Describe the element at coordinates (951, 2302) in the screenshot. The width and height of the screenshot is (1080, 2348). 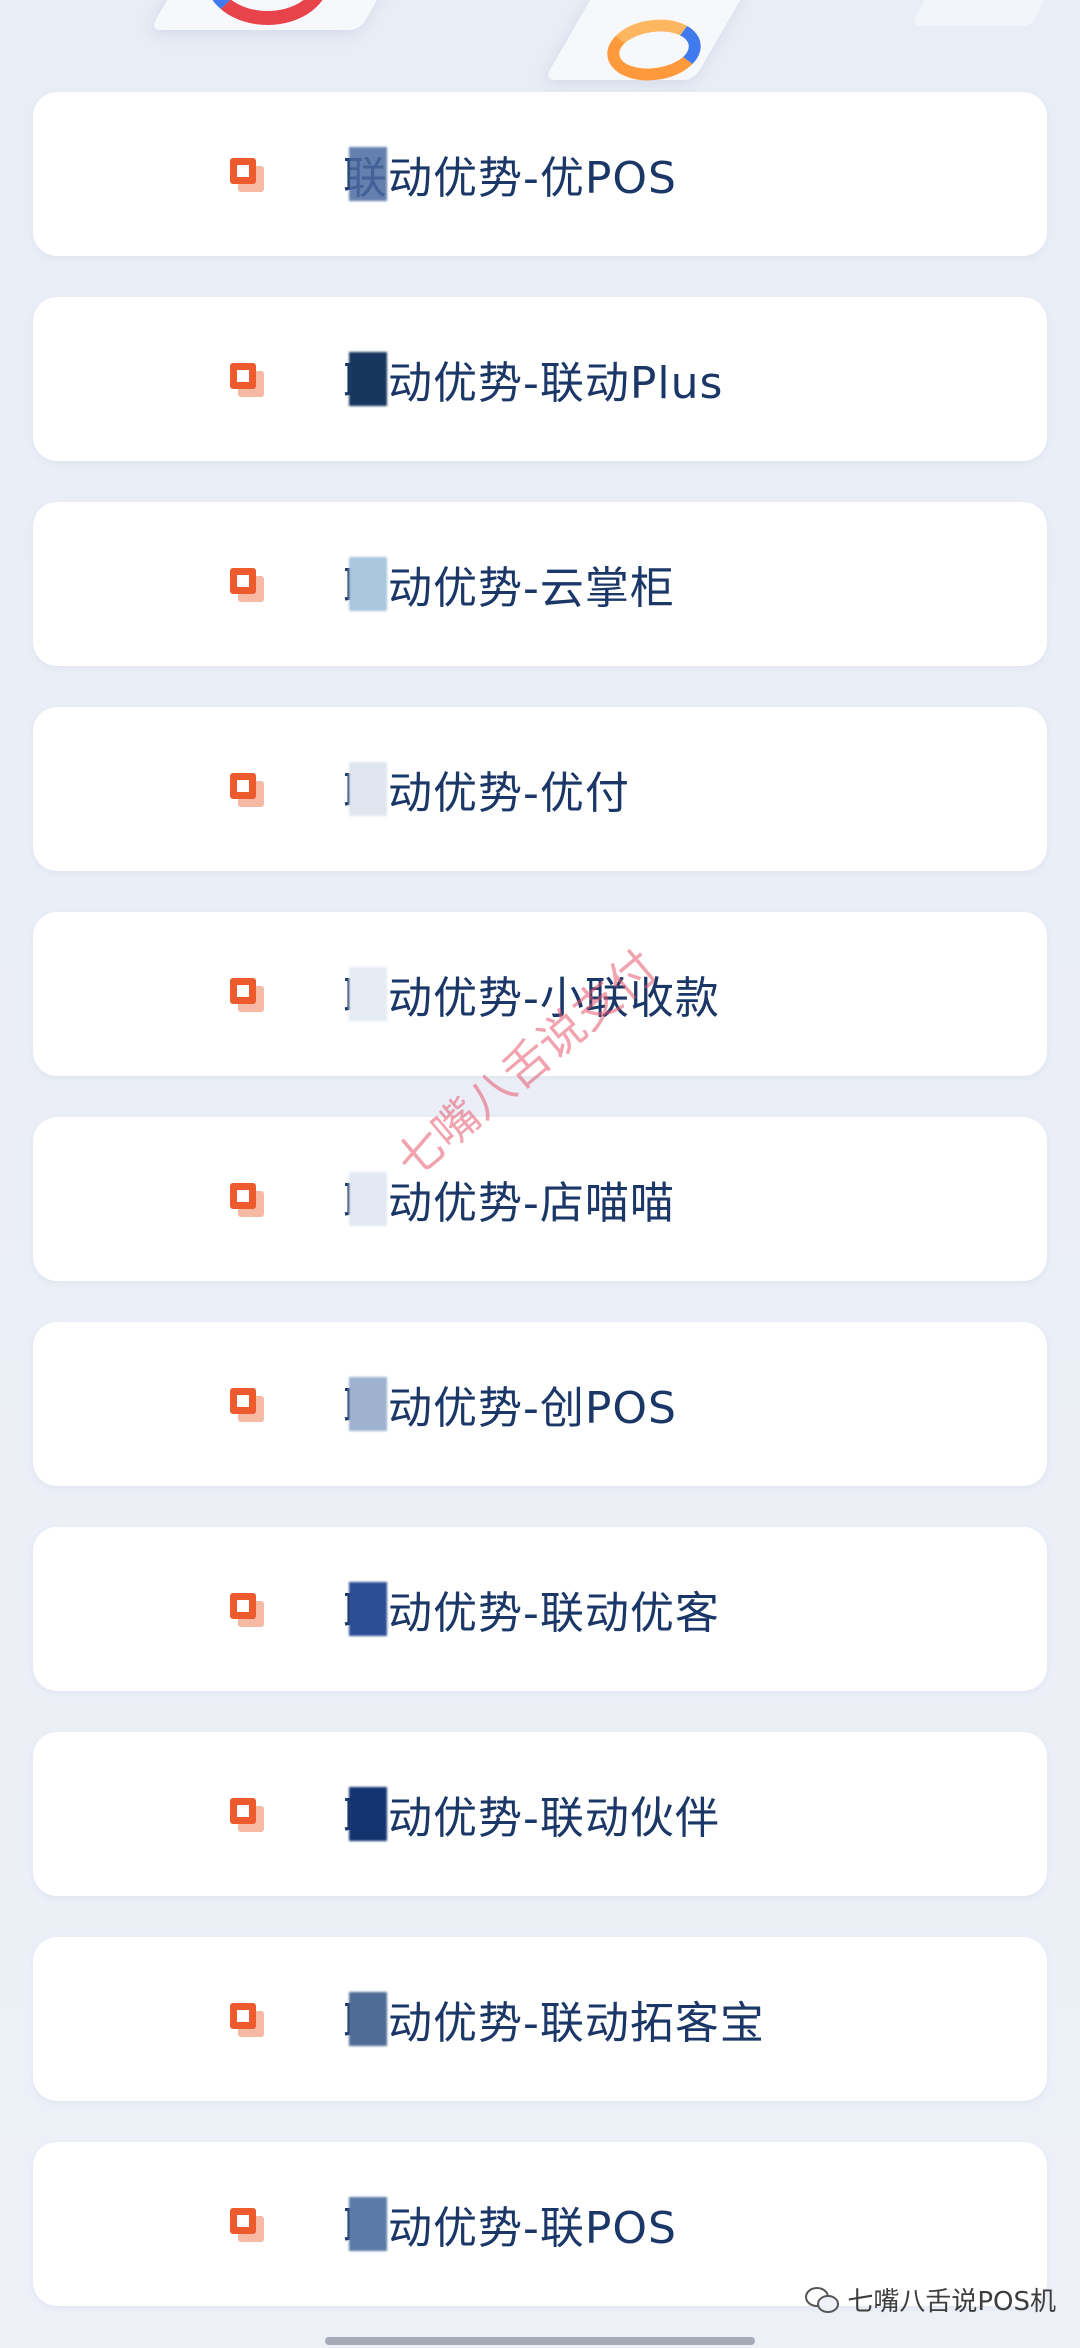
I see `footer-credit-text: 七嘴八舌说POS机` at that location.